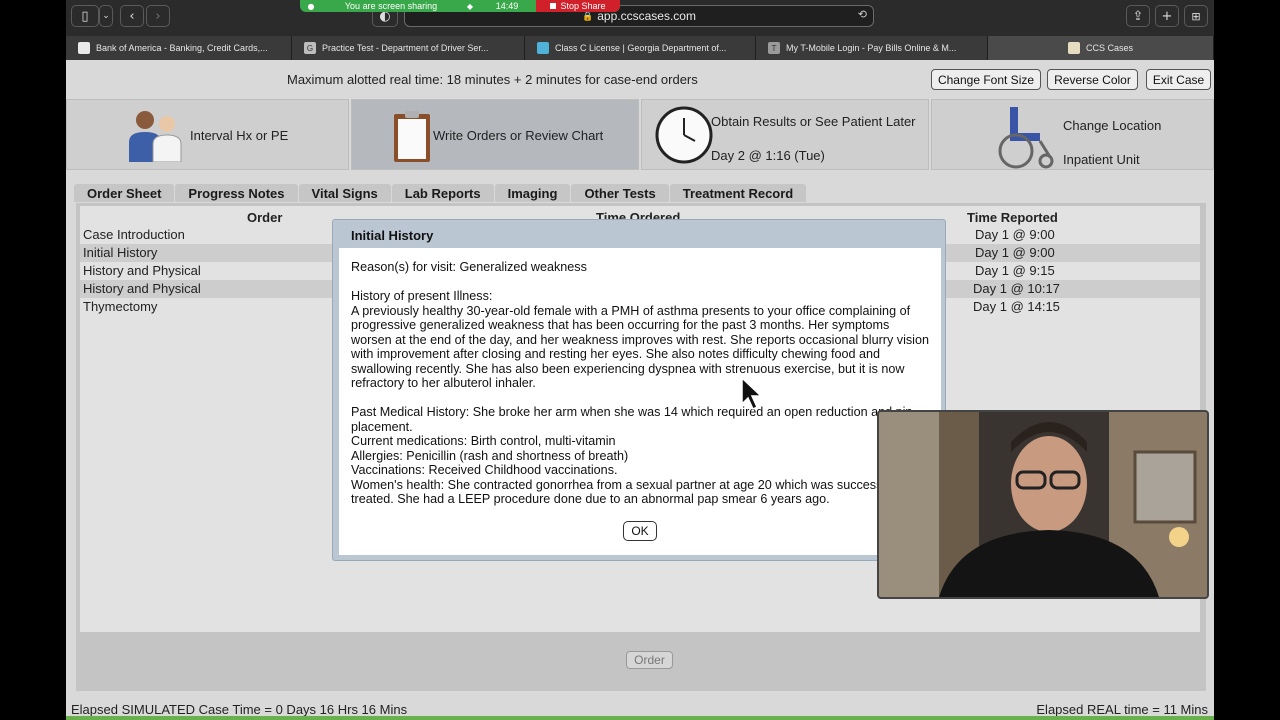 The height and width of the screenshot is (720, 1280). What do you see at coordinates (120, 252) in the screenshot?
I see `order-cell: Initial History` at bounding box center [120, 252].